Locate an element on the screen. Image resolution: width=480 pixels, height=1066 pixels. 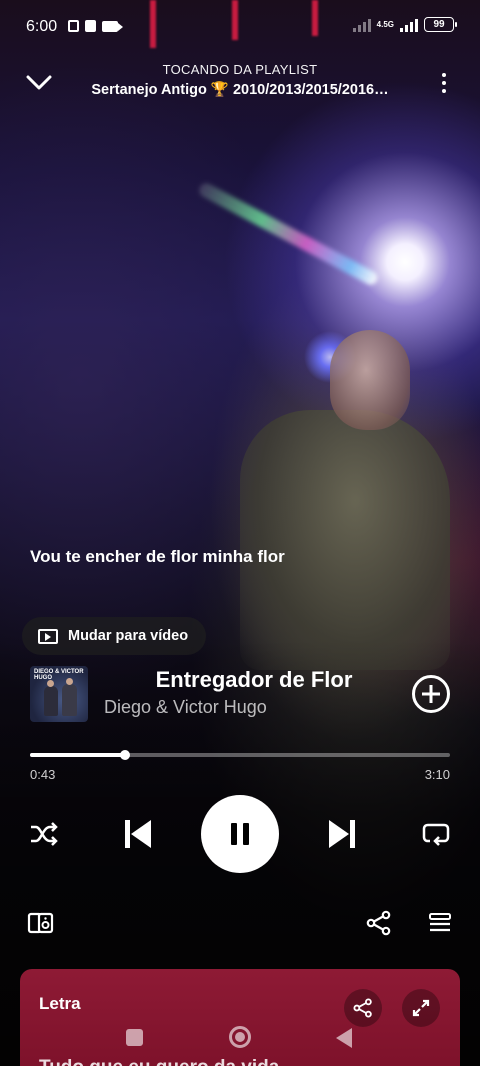
collapse-button is located at coordinates (39, 83).